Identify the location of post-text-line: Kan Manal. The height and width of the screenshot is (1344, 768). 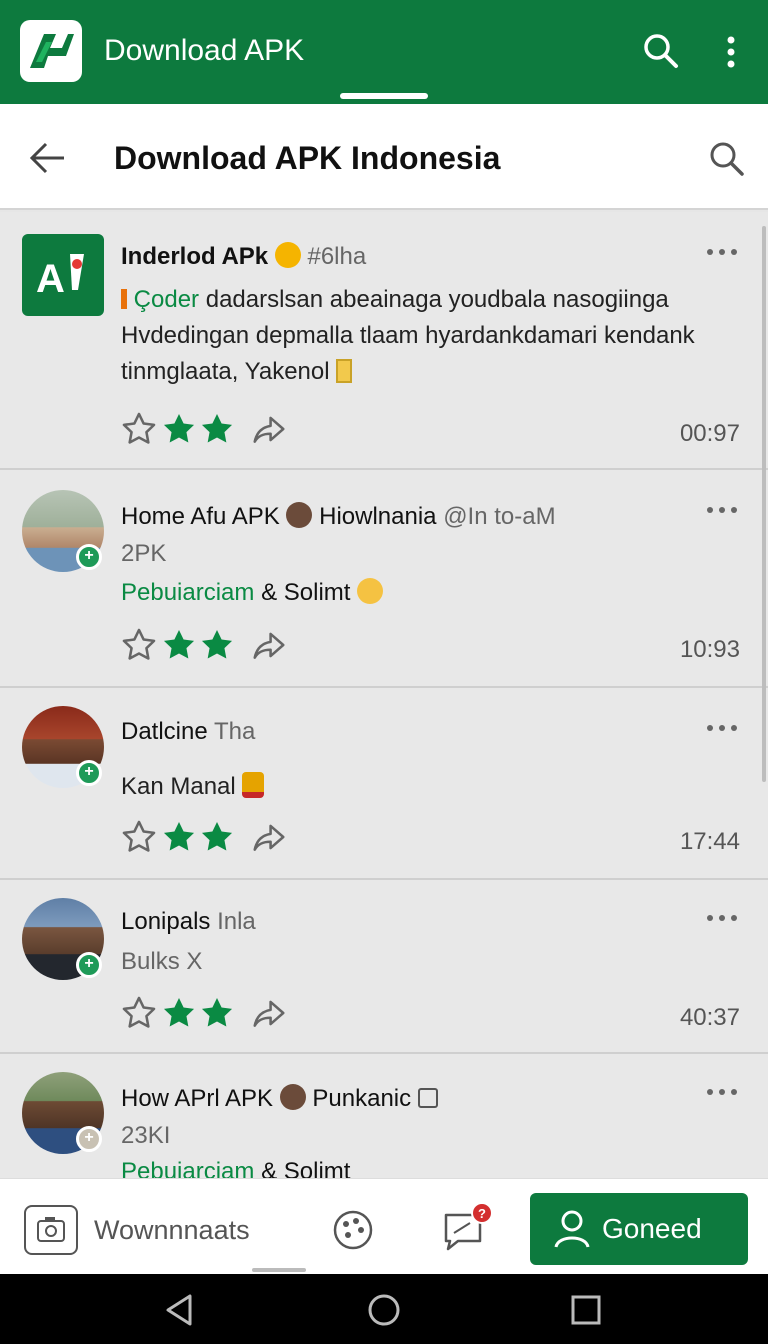
(193, 786).